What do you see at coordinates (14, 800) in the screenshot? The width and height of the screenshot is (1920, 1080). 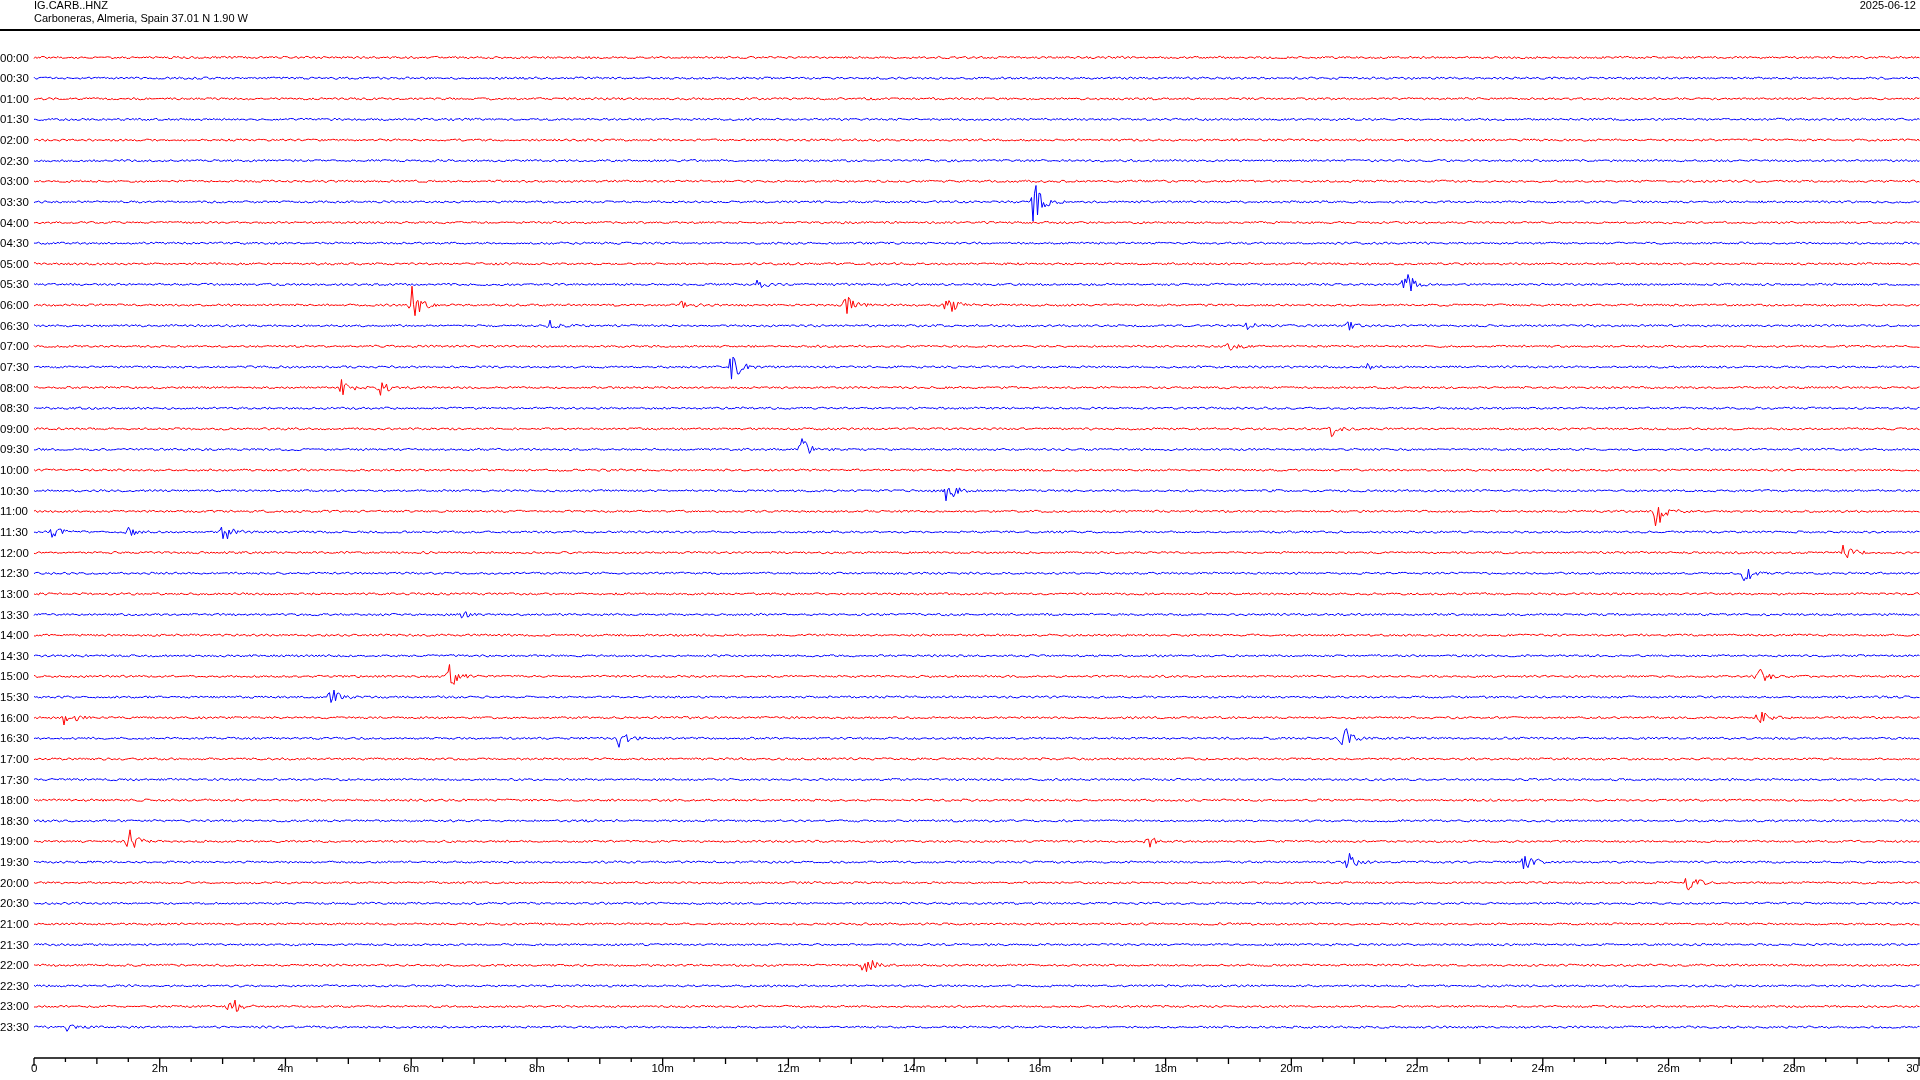 I see `time-label: 18:00` at bounding box center [14, 800].